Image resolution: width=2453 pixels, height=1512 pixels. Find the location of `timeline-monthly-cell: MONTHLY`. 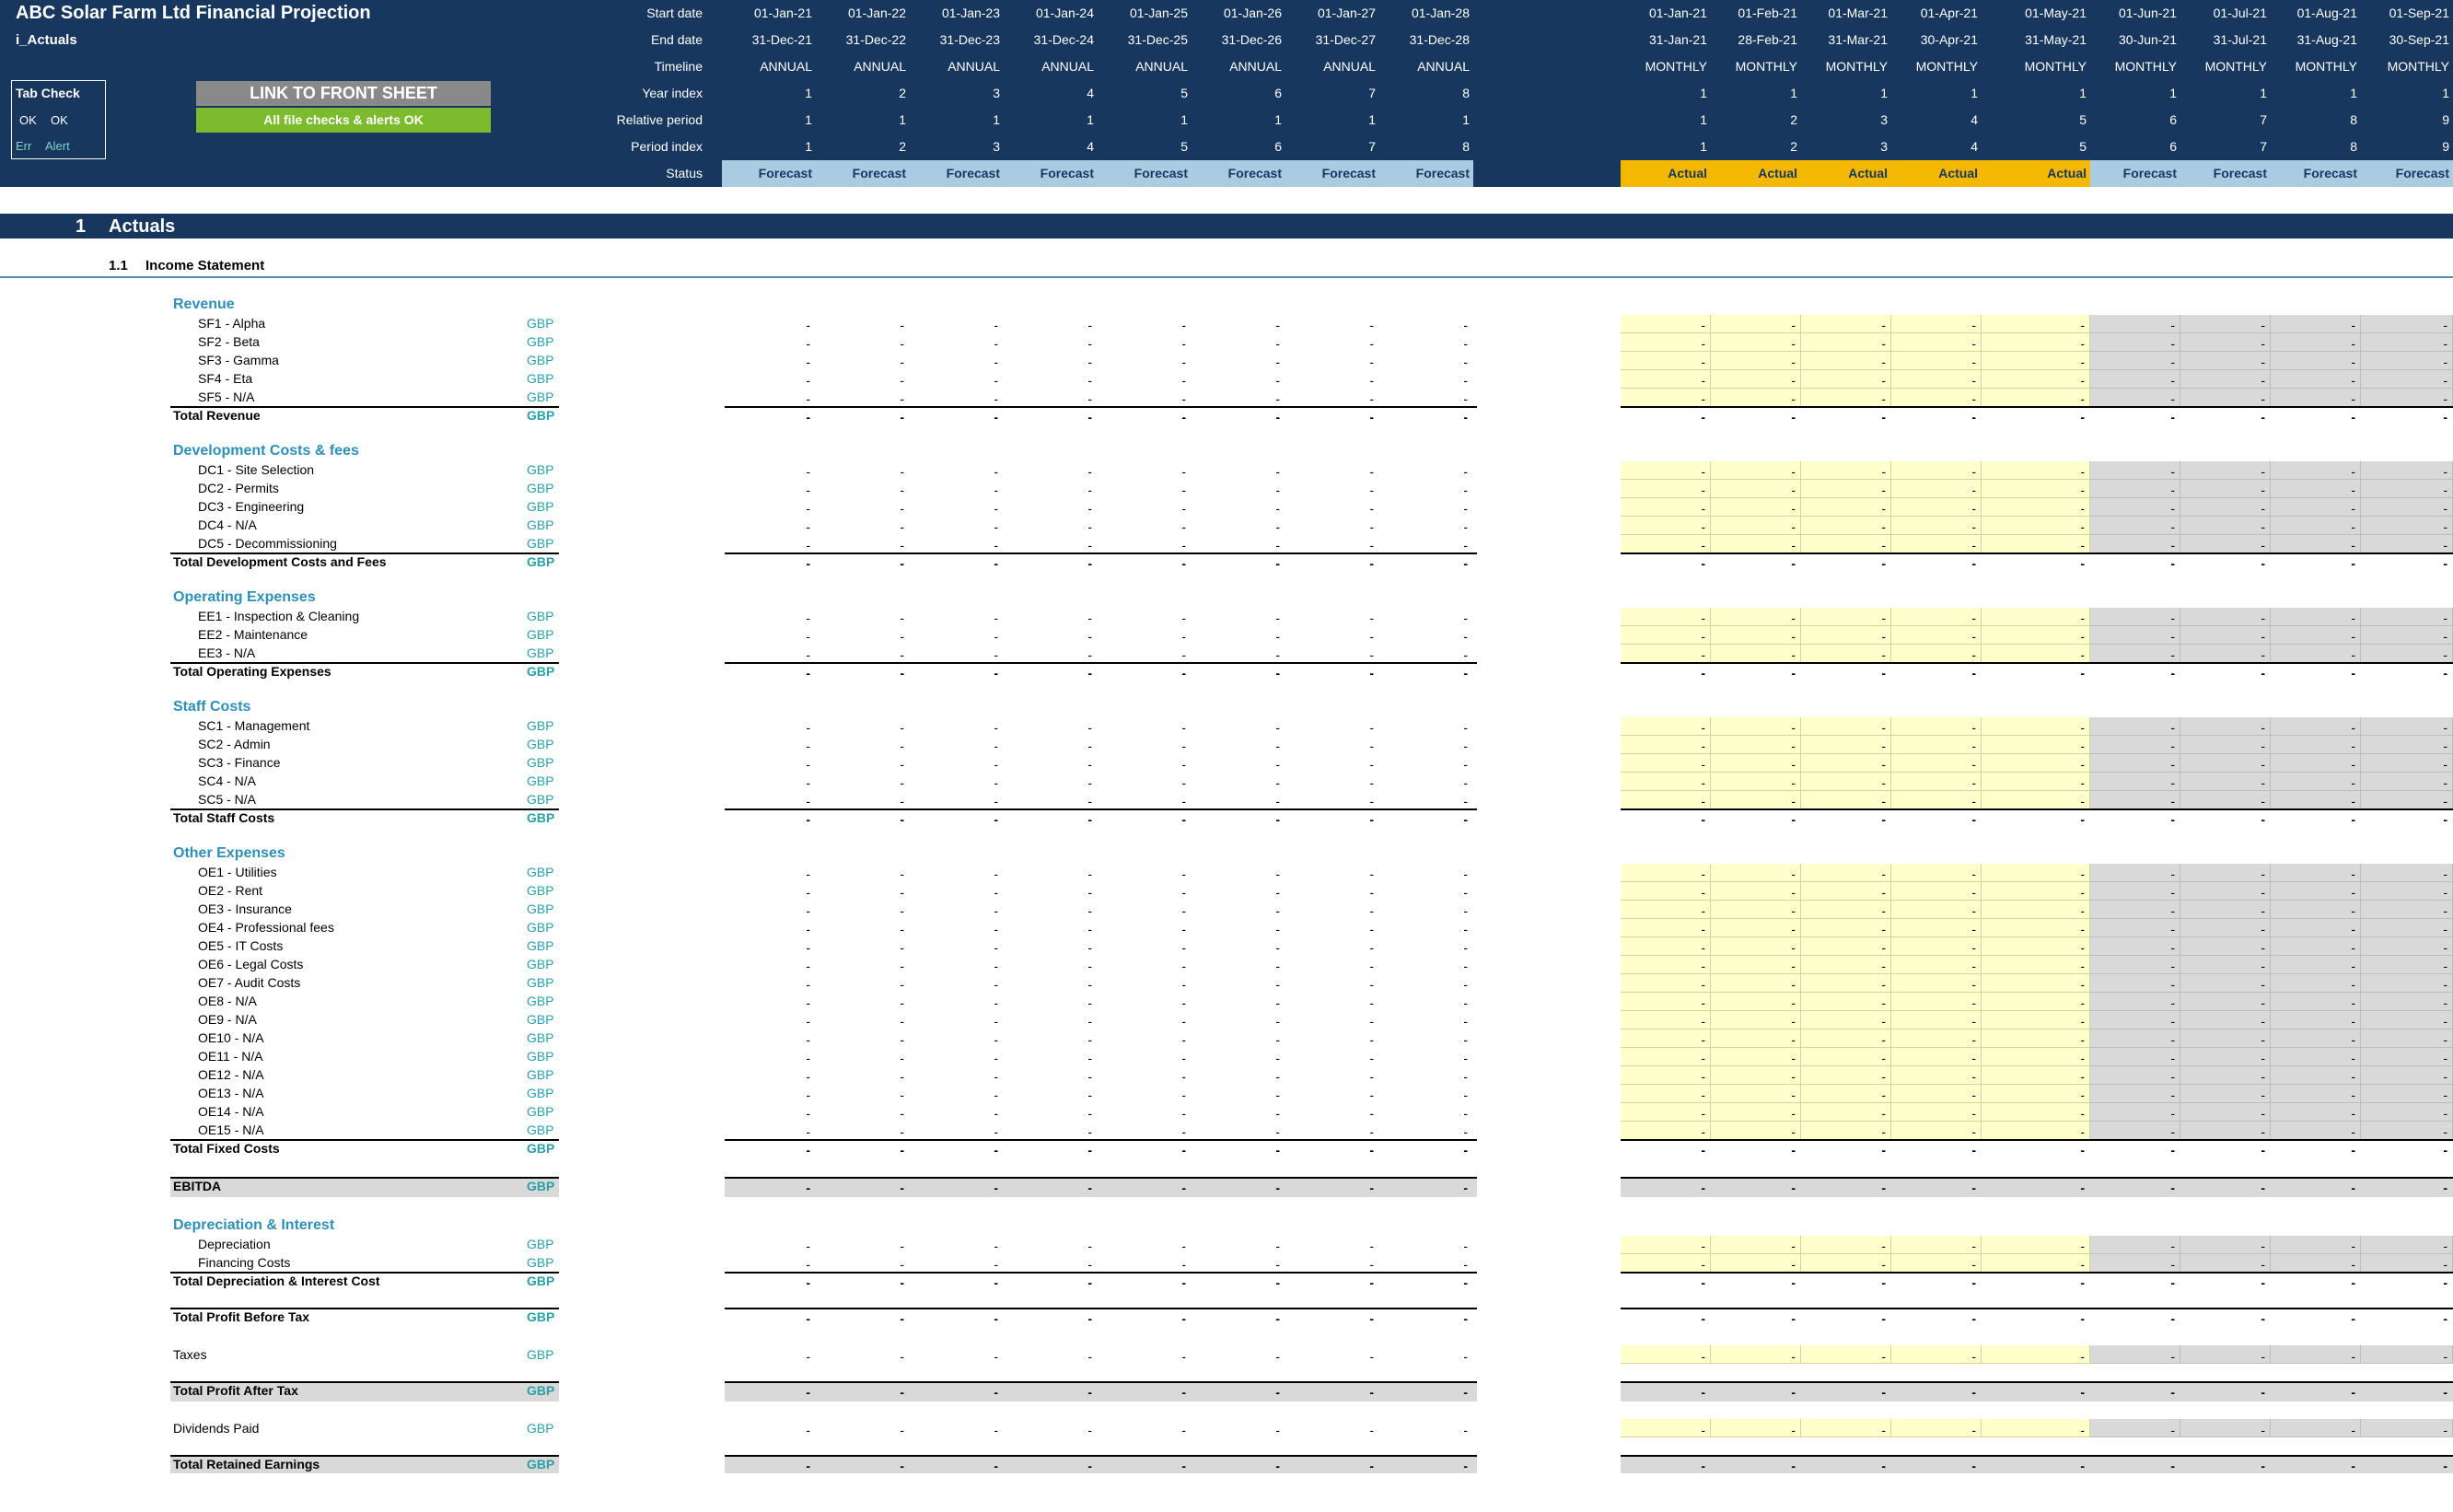

timeline-monthly-cell: MONTHLY is located at coordinates (1946, 66).